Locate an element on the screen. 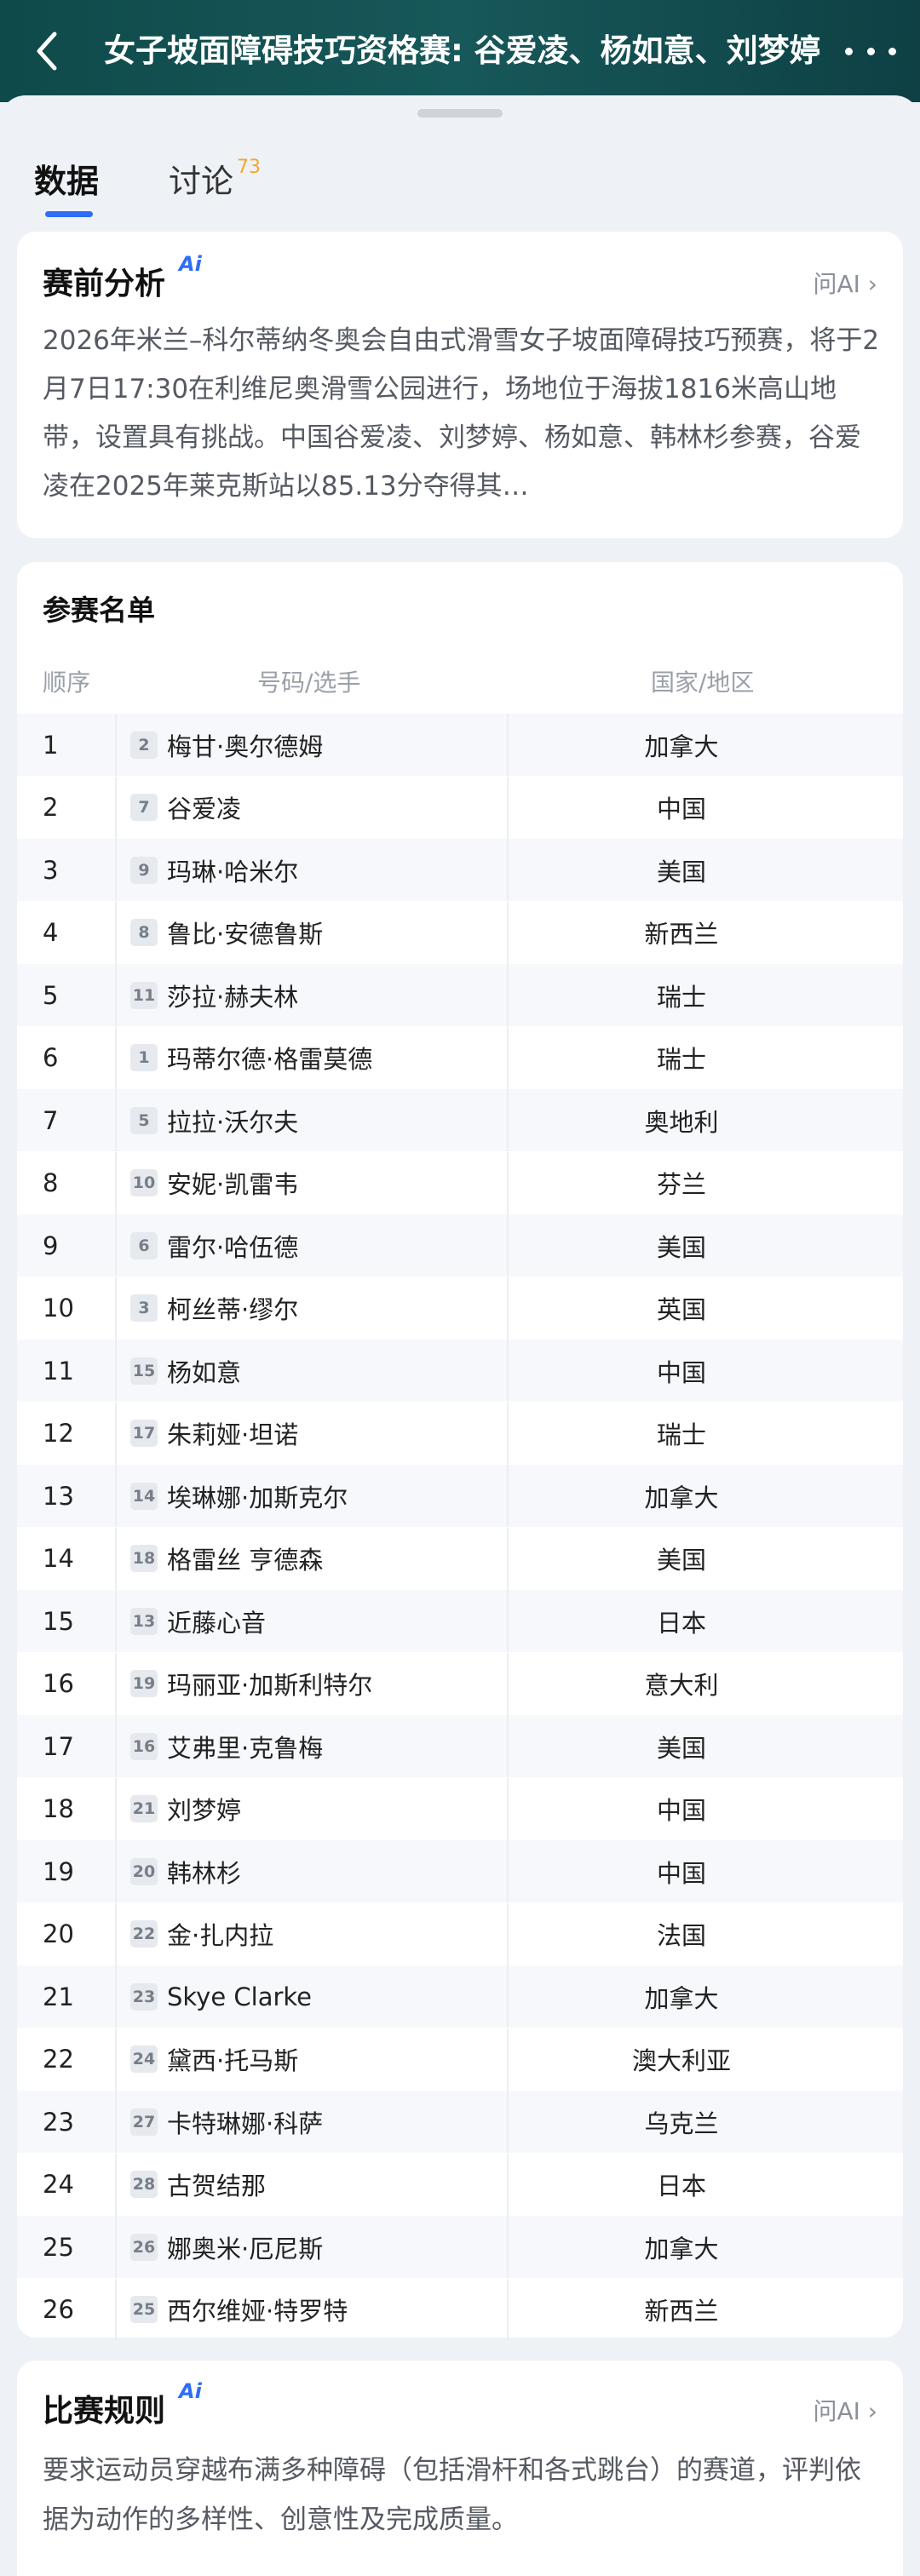 This screenshot has height=2576, width=920. page-title: 女子坡面障碍技巧资格赛: 谷爱凌、杨如意、刘梦婷 is located at coordinates (462, 50).